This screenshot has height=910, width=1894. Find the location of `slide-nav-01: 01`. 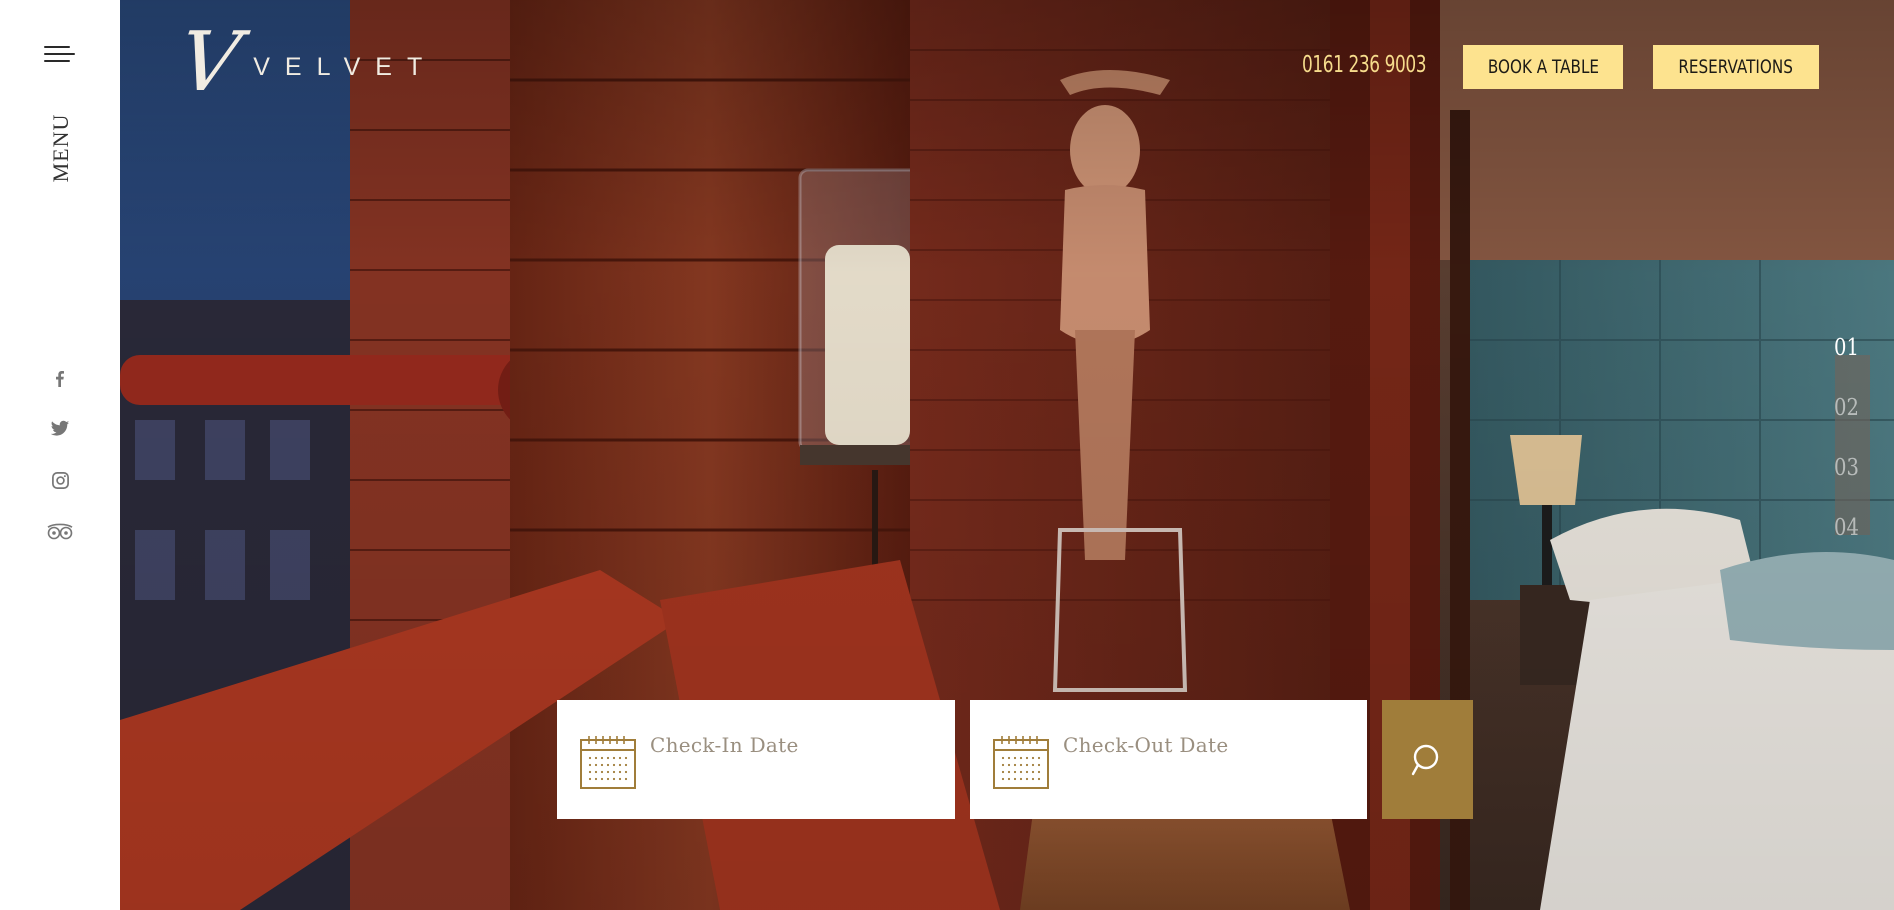

slide-nav-01: 01 is located at coordinates (1846, 348).